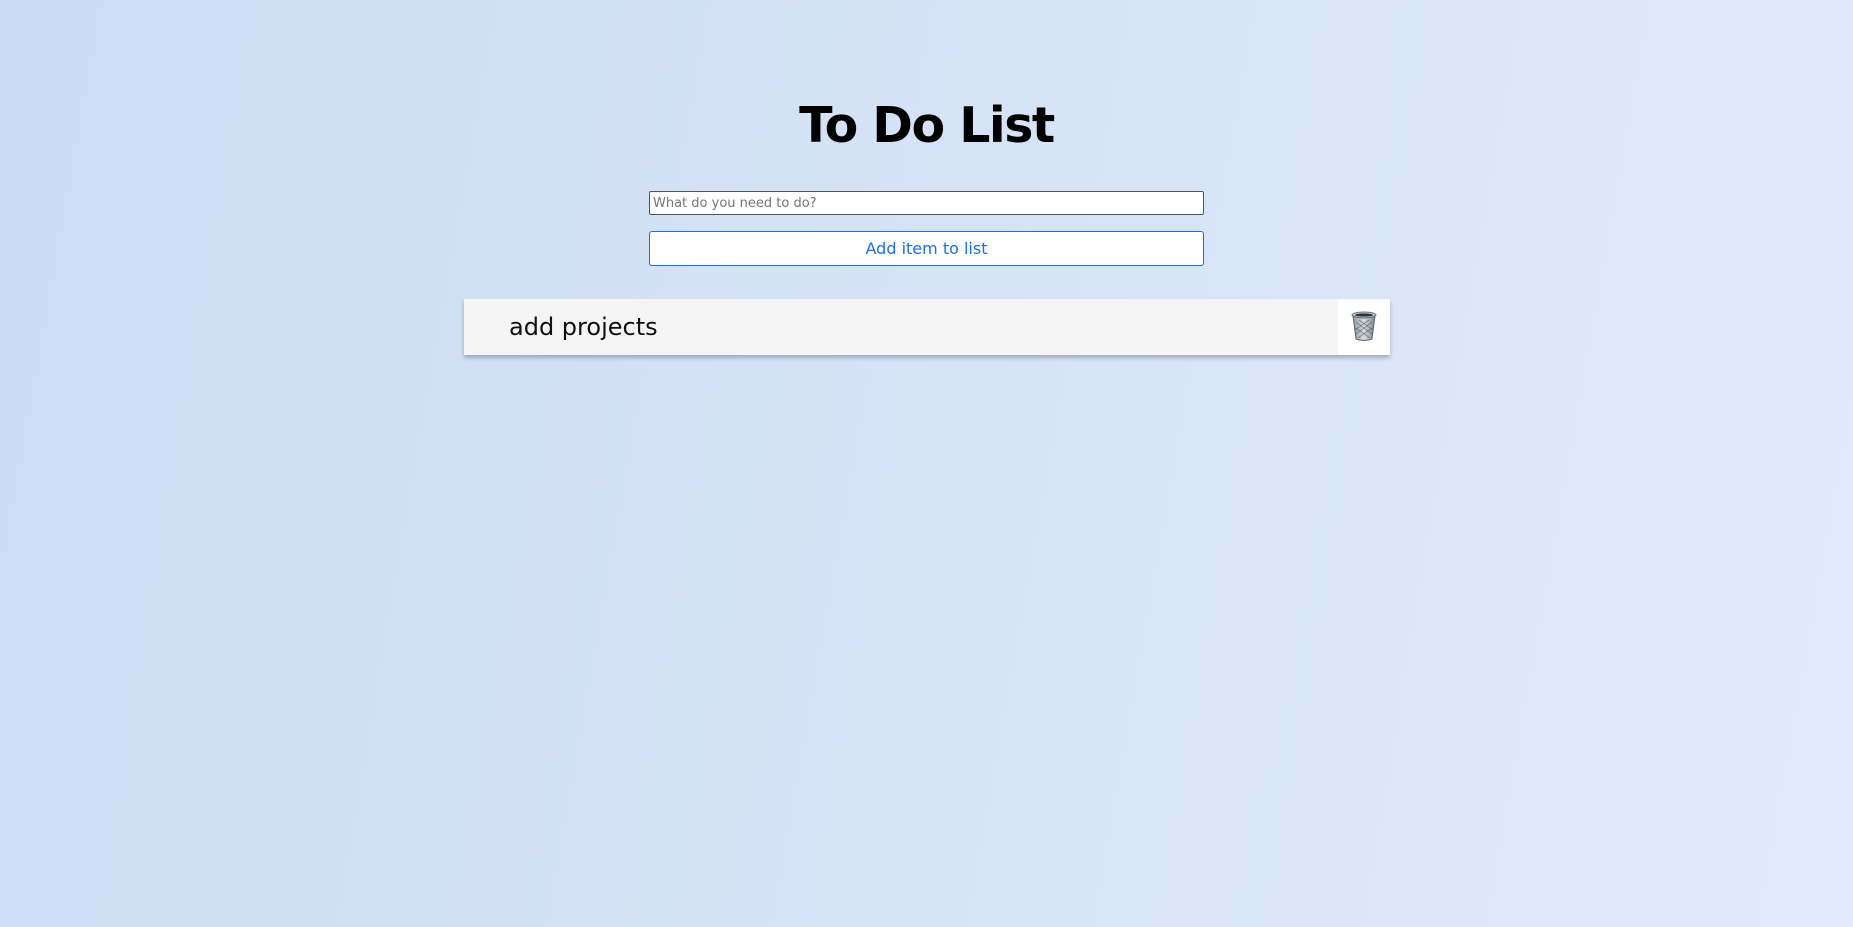 The width and height of the screenshot is (1853, 927). Describe the element at coordinates (926, 248) in the screenshot. I see `add-item-button: Add item to list` at that location.